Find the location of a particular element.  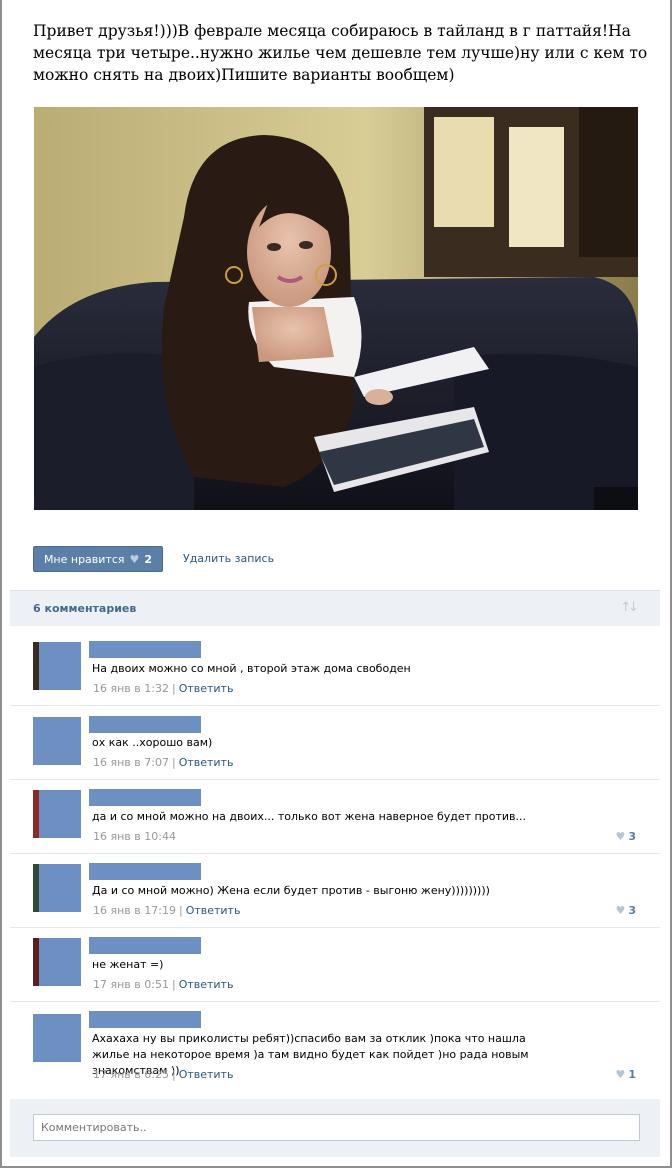

comment-meta: 16 янв в 17:19 | Ответить is located at coordinates (167, 910).